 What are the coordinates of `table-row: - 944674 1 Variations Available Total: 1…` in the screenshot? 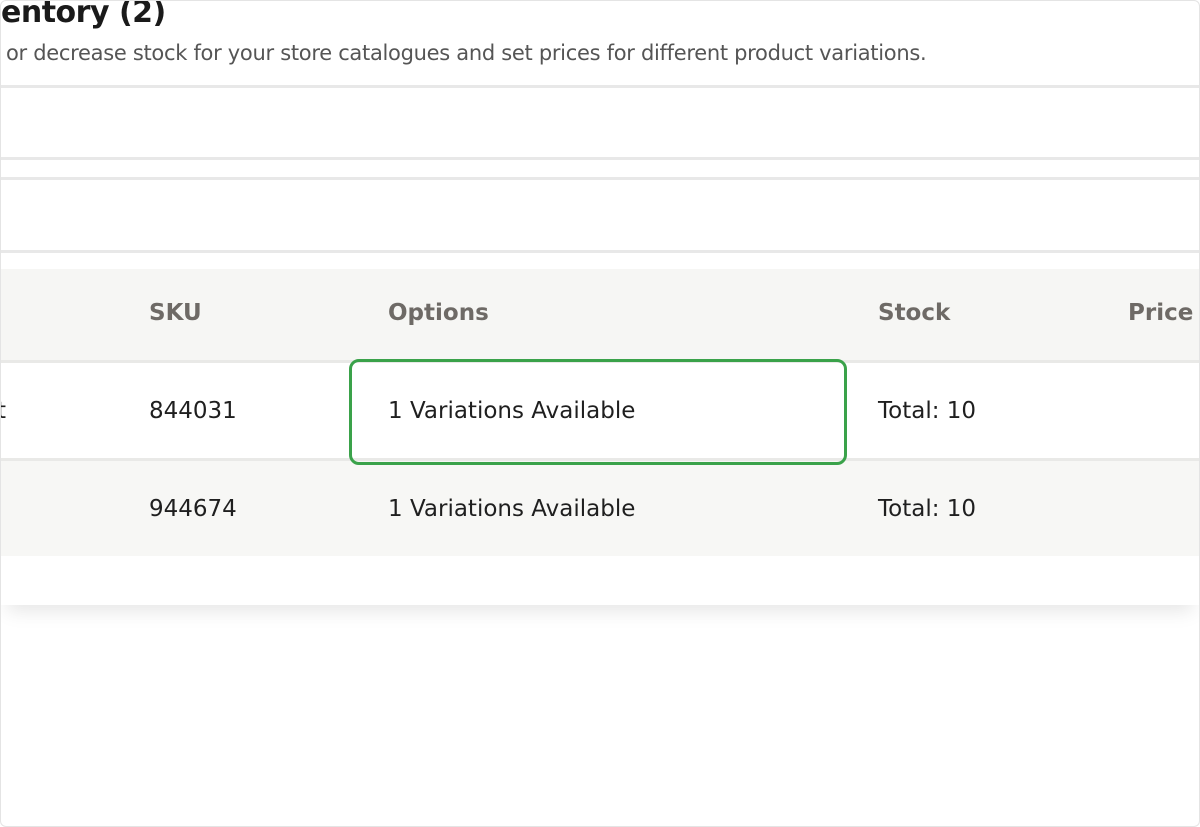 It's located at (600, 508).